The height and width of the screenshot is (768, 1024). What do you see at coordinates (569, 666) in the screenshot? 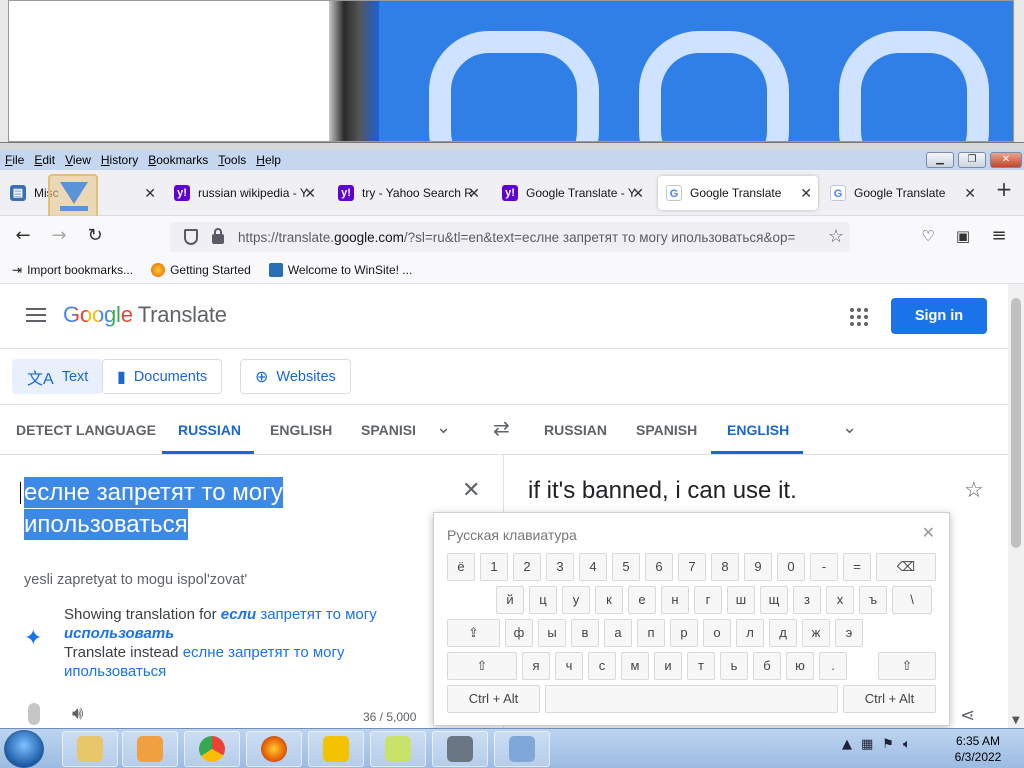
I see `key: ч` at bounding box center [569, 666].